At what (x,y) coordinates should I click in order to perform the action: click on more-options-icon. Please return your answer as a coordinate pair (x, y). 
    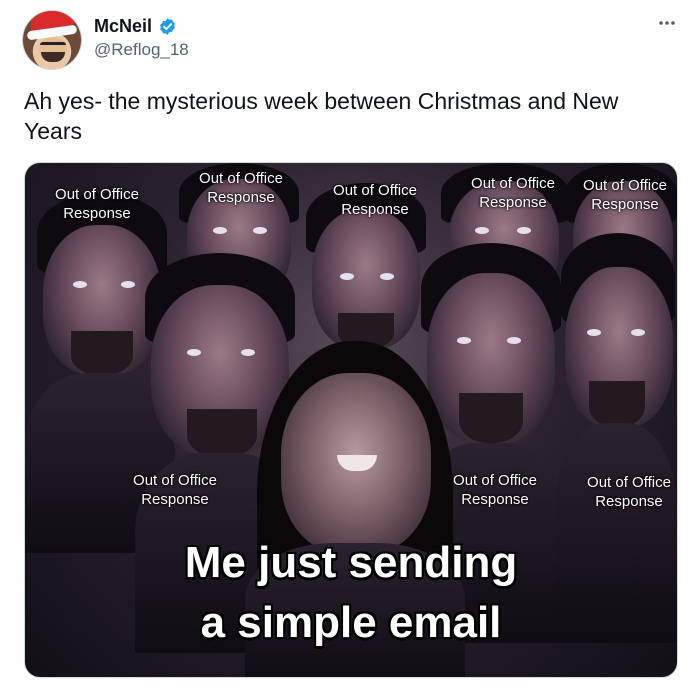
    Looking at the image, I should click on (667, 23).